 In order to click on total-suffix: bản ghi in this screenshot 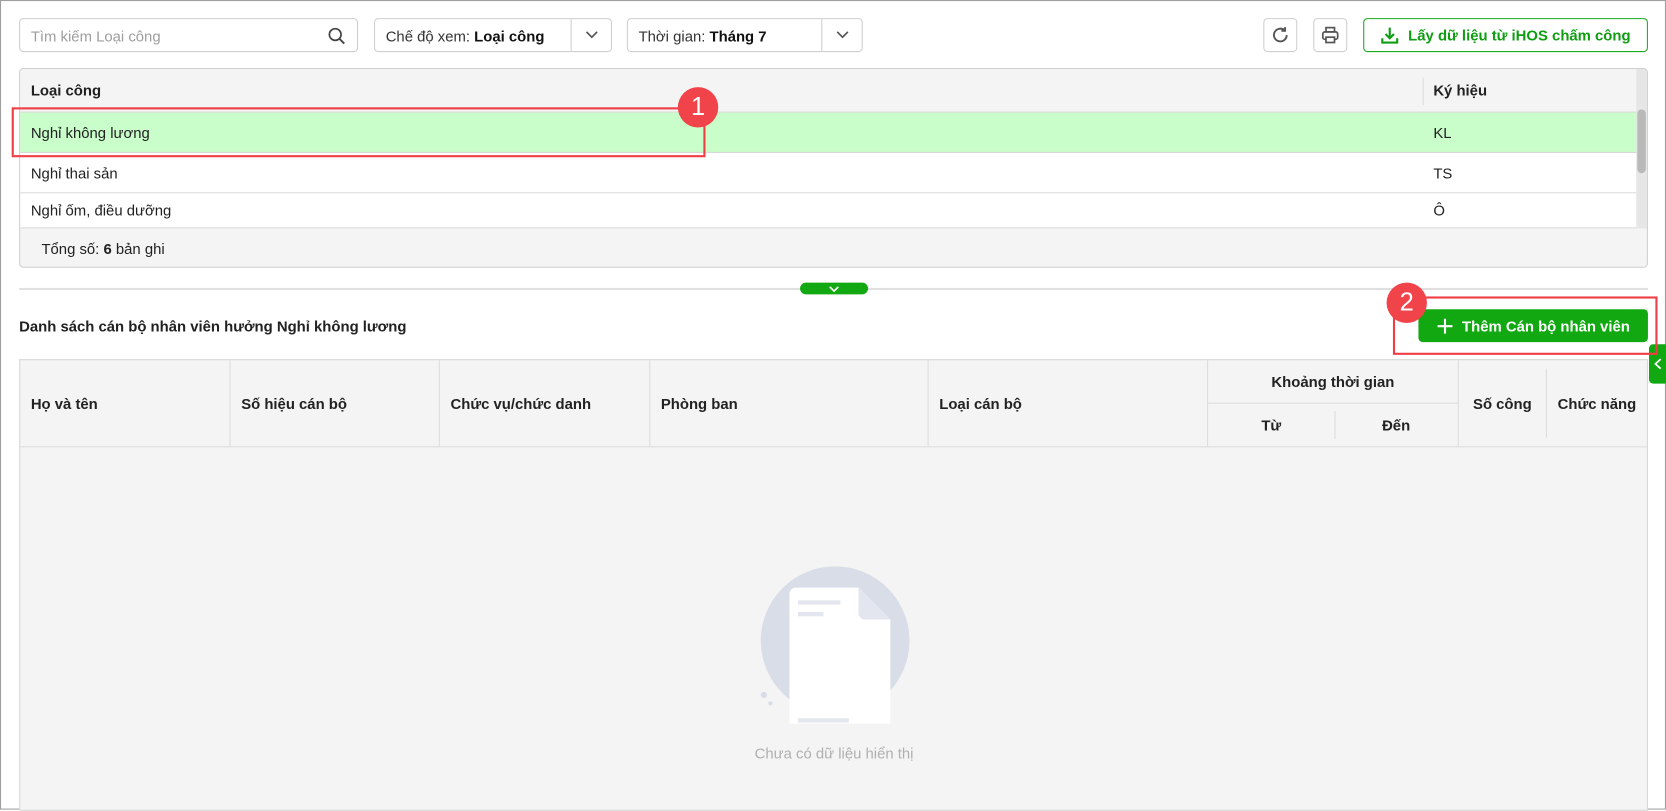, I will do `click(140, 249)`.